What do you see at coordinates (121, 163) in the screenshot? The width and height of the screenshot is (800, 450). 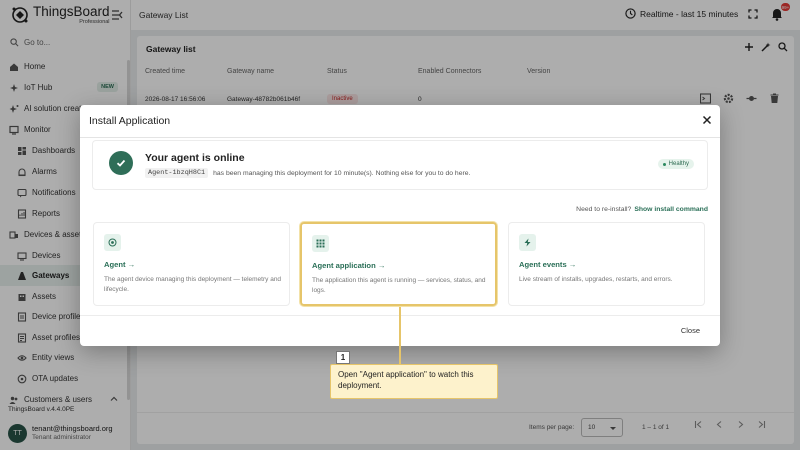 I see `check-circle-icon` at bounding box center [121, 163].